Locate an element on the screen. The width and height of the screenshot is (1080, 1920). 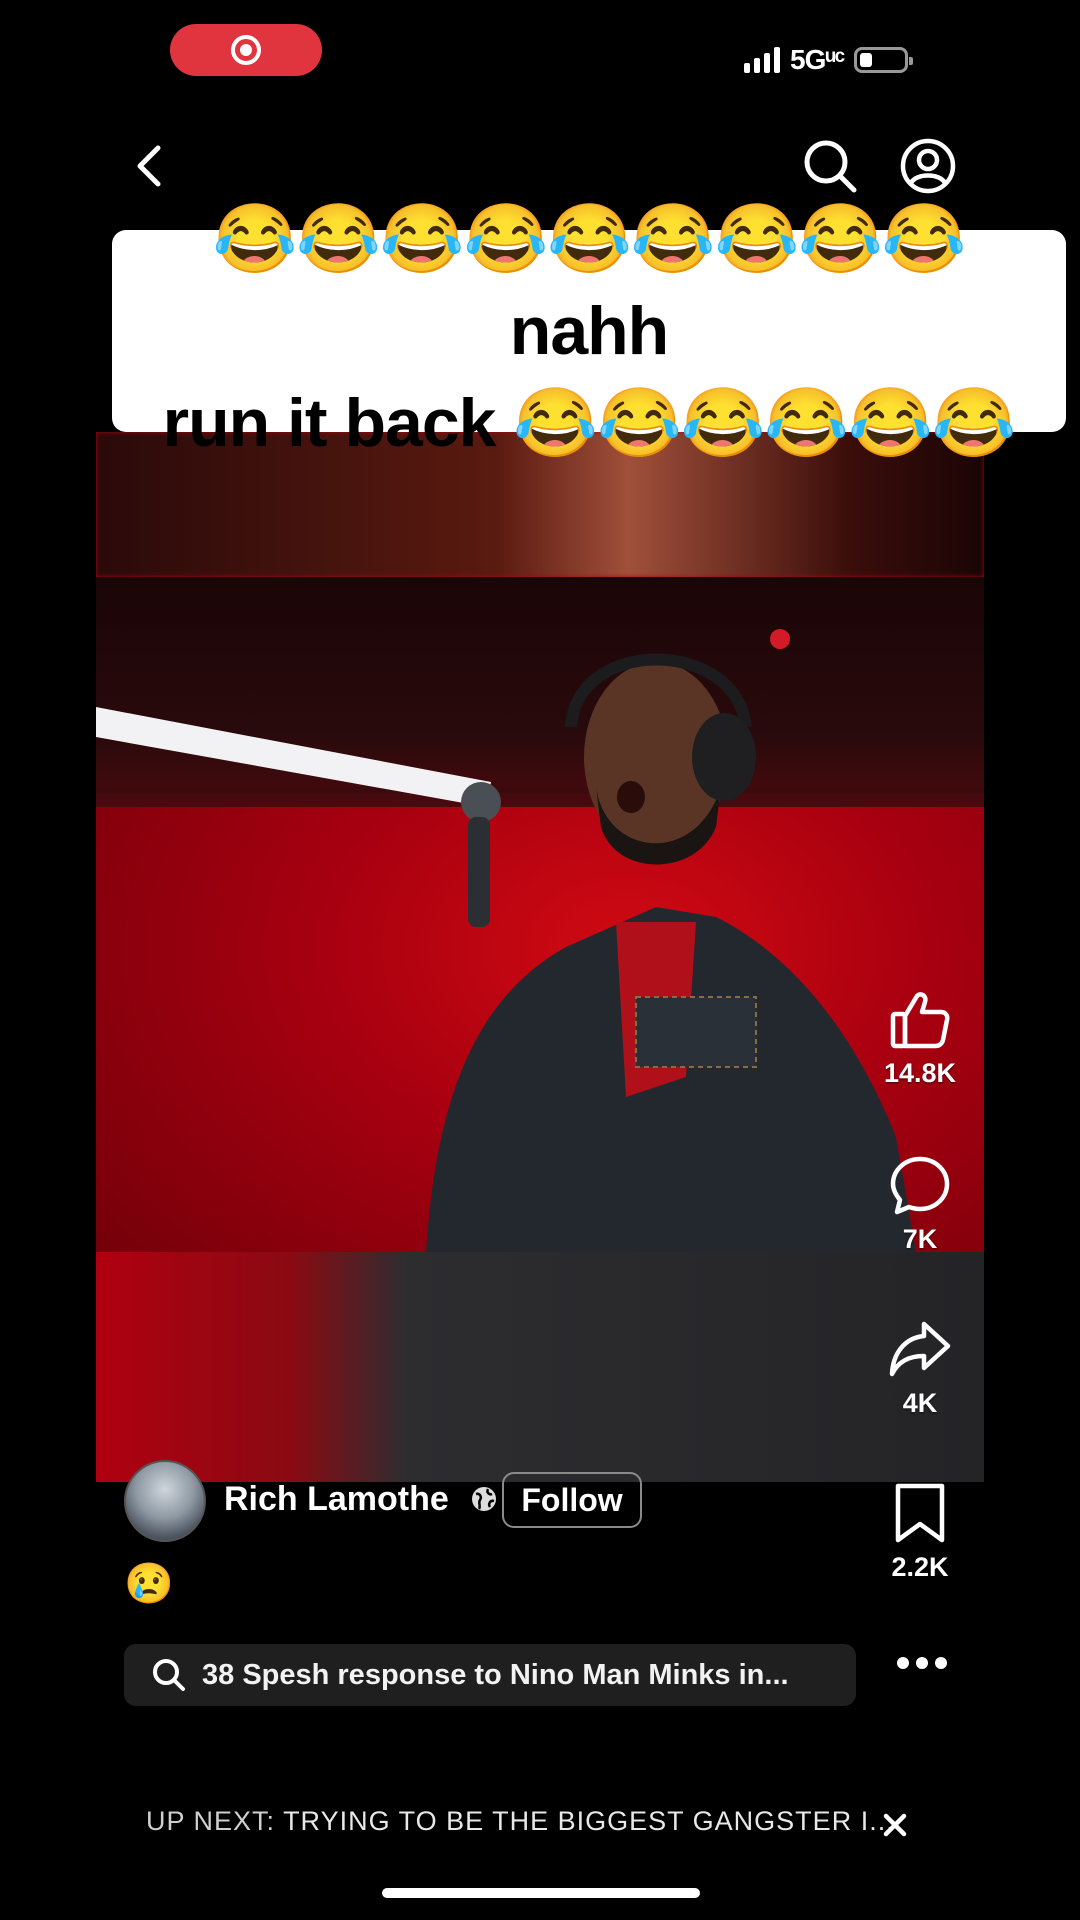
bookmark-icon is located at coordinates (920, 1513).